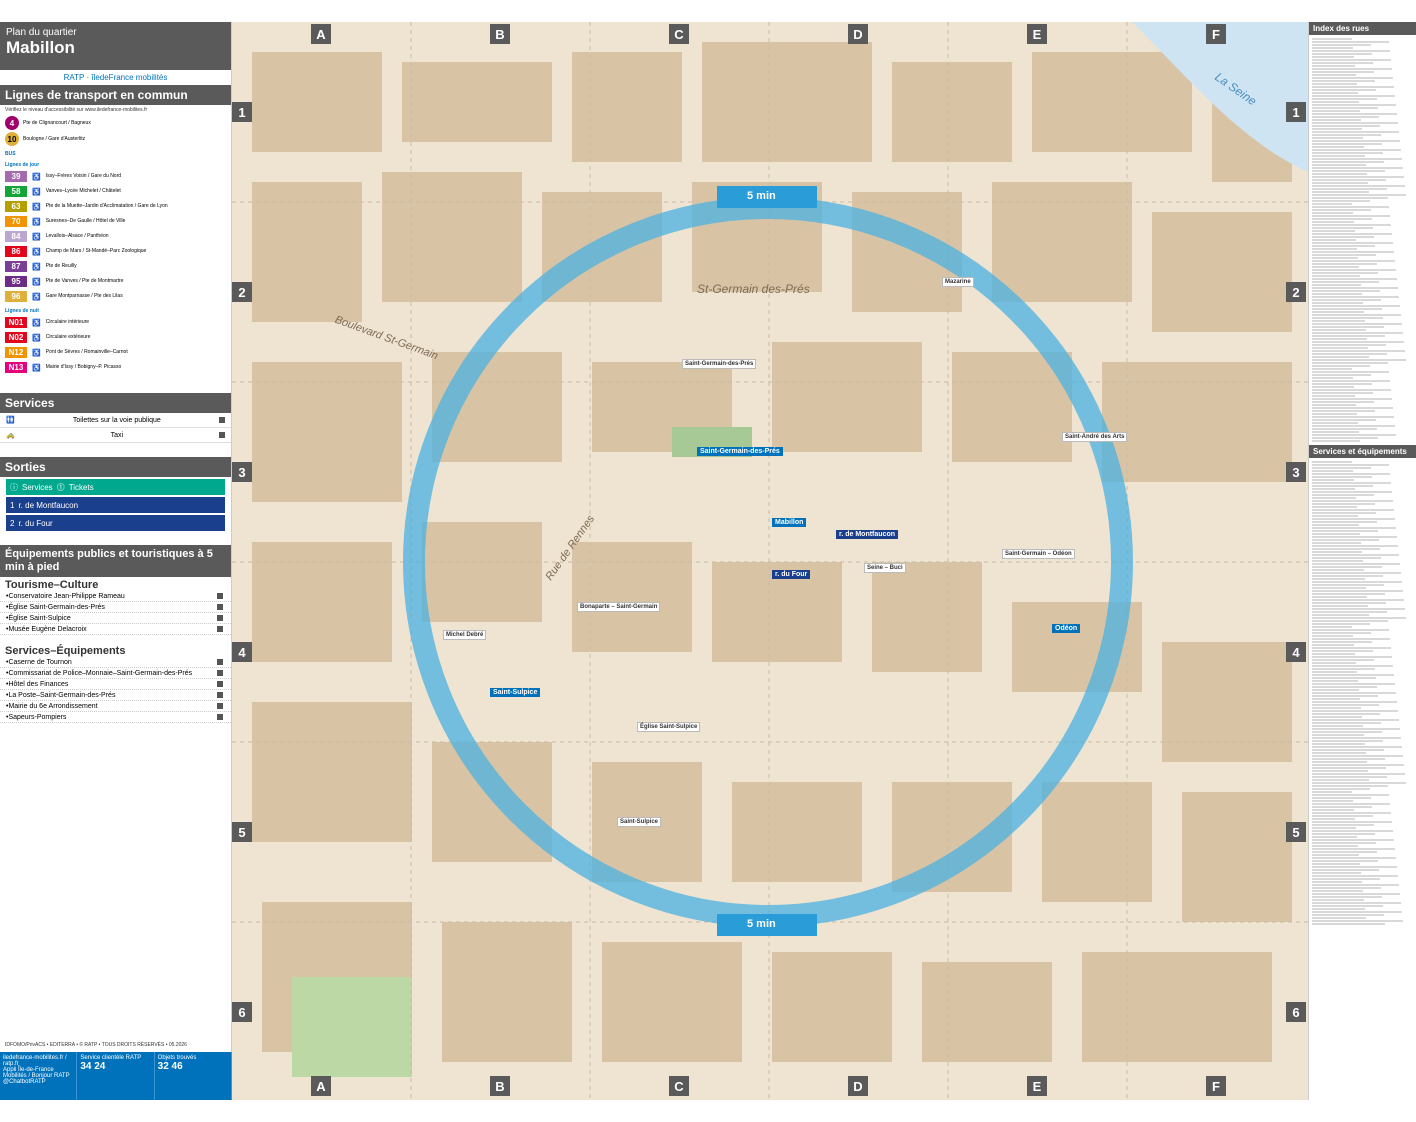 This screenshot has height=1122, width=1416. What do you see at coordinates (14, 487) in the screenshot?
I see `info-icon: ⓘ` at bounding box center [14, 487].